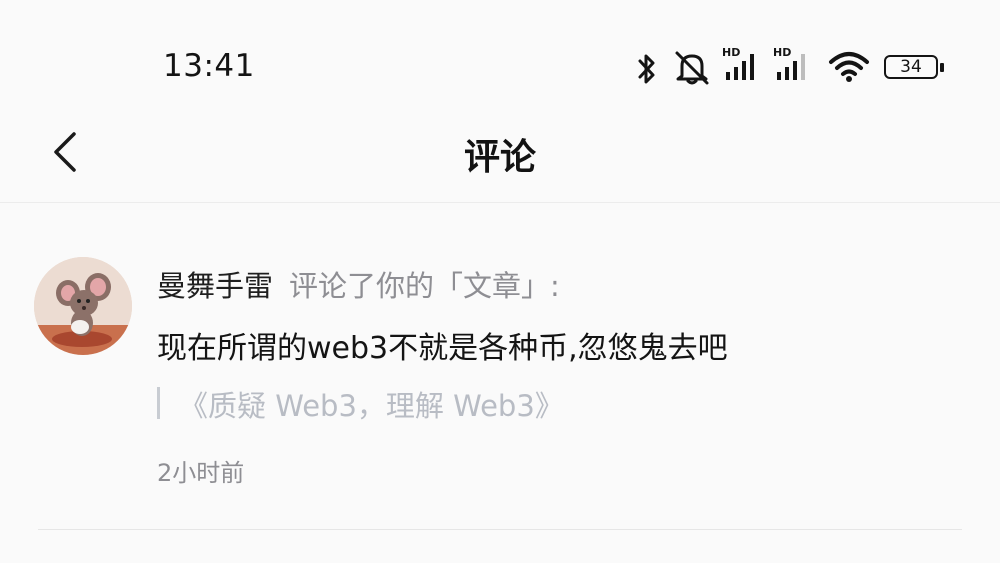  Describe the element at coordinates (500, 529) in the screenshot. I see `divider` at that location.